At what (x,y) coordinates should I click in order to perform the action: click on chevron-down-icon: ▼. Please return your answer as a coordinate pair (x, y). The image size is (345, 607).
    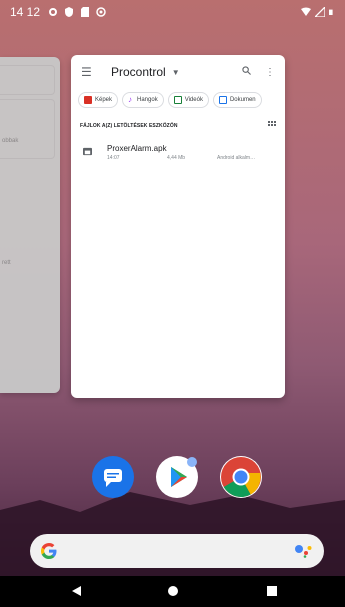
    Looking at the image, I should click on (176, 72).